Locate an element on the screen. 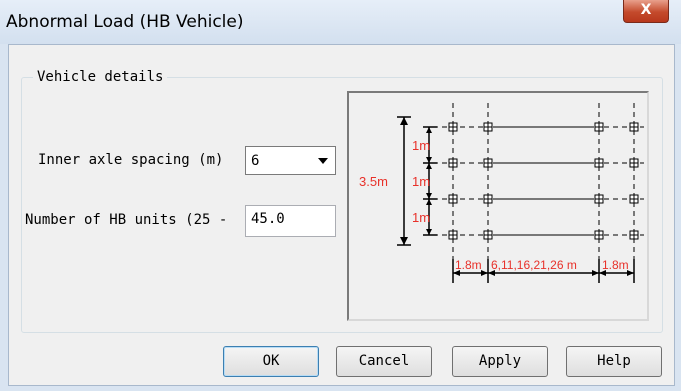 The image size is (681, 391). apply-button: Apply is located at coordinates (500, 361).